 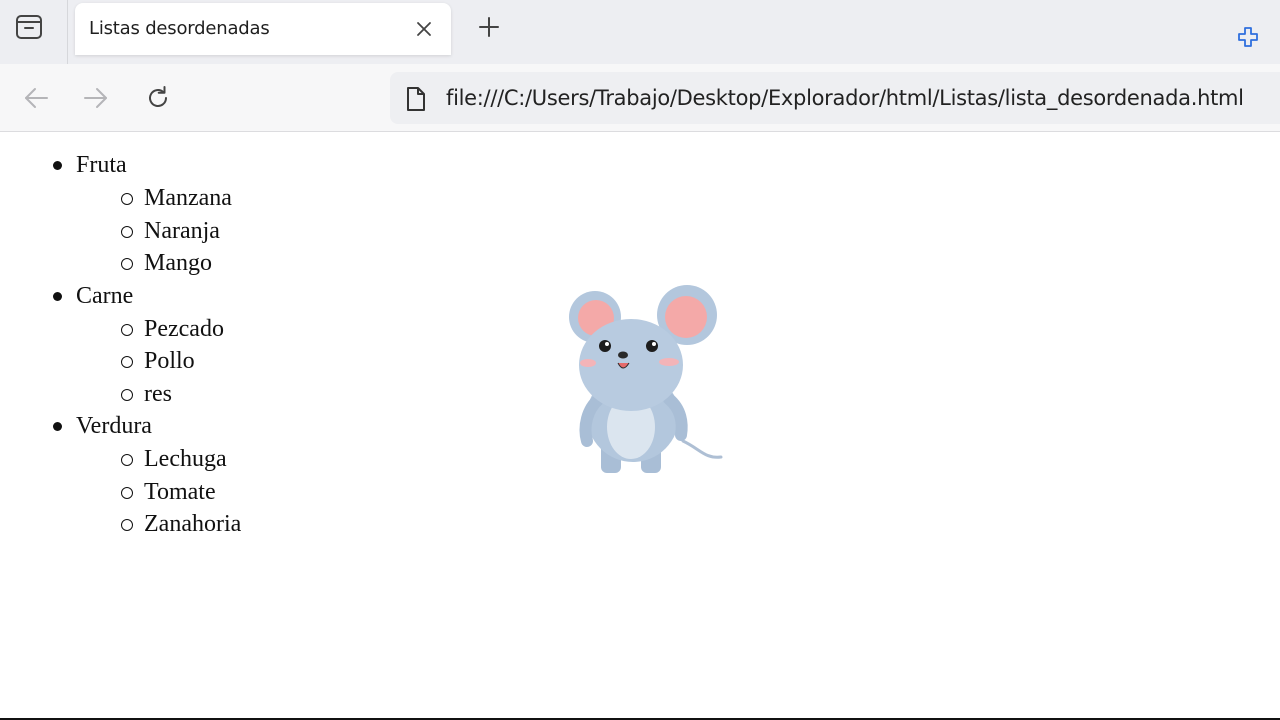 What do you see at coordinates (29, 27) in the screenshot?
I see `workspaces-icon` at bounding box center [29, 27].